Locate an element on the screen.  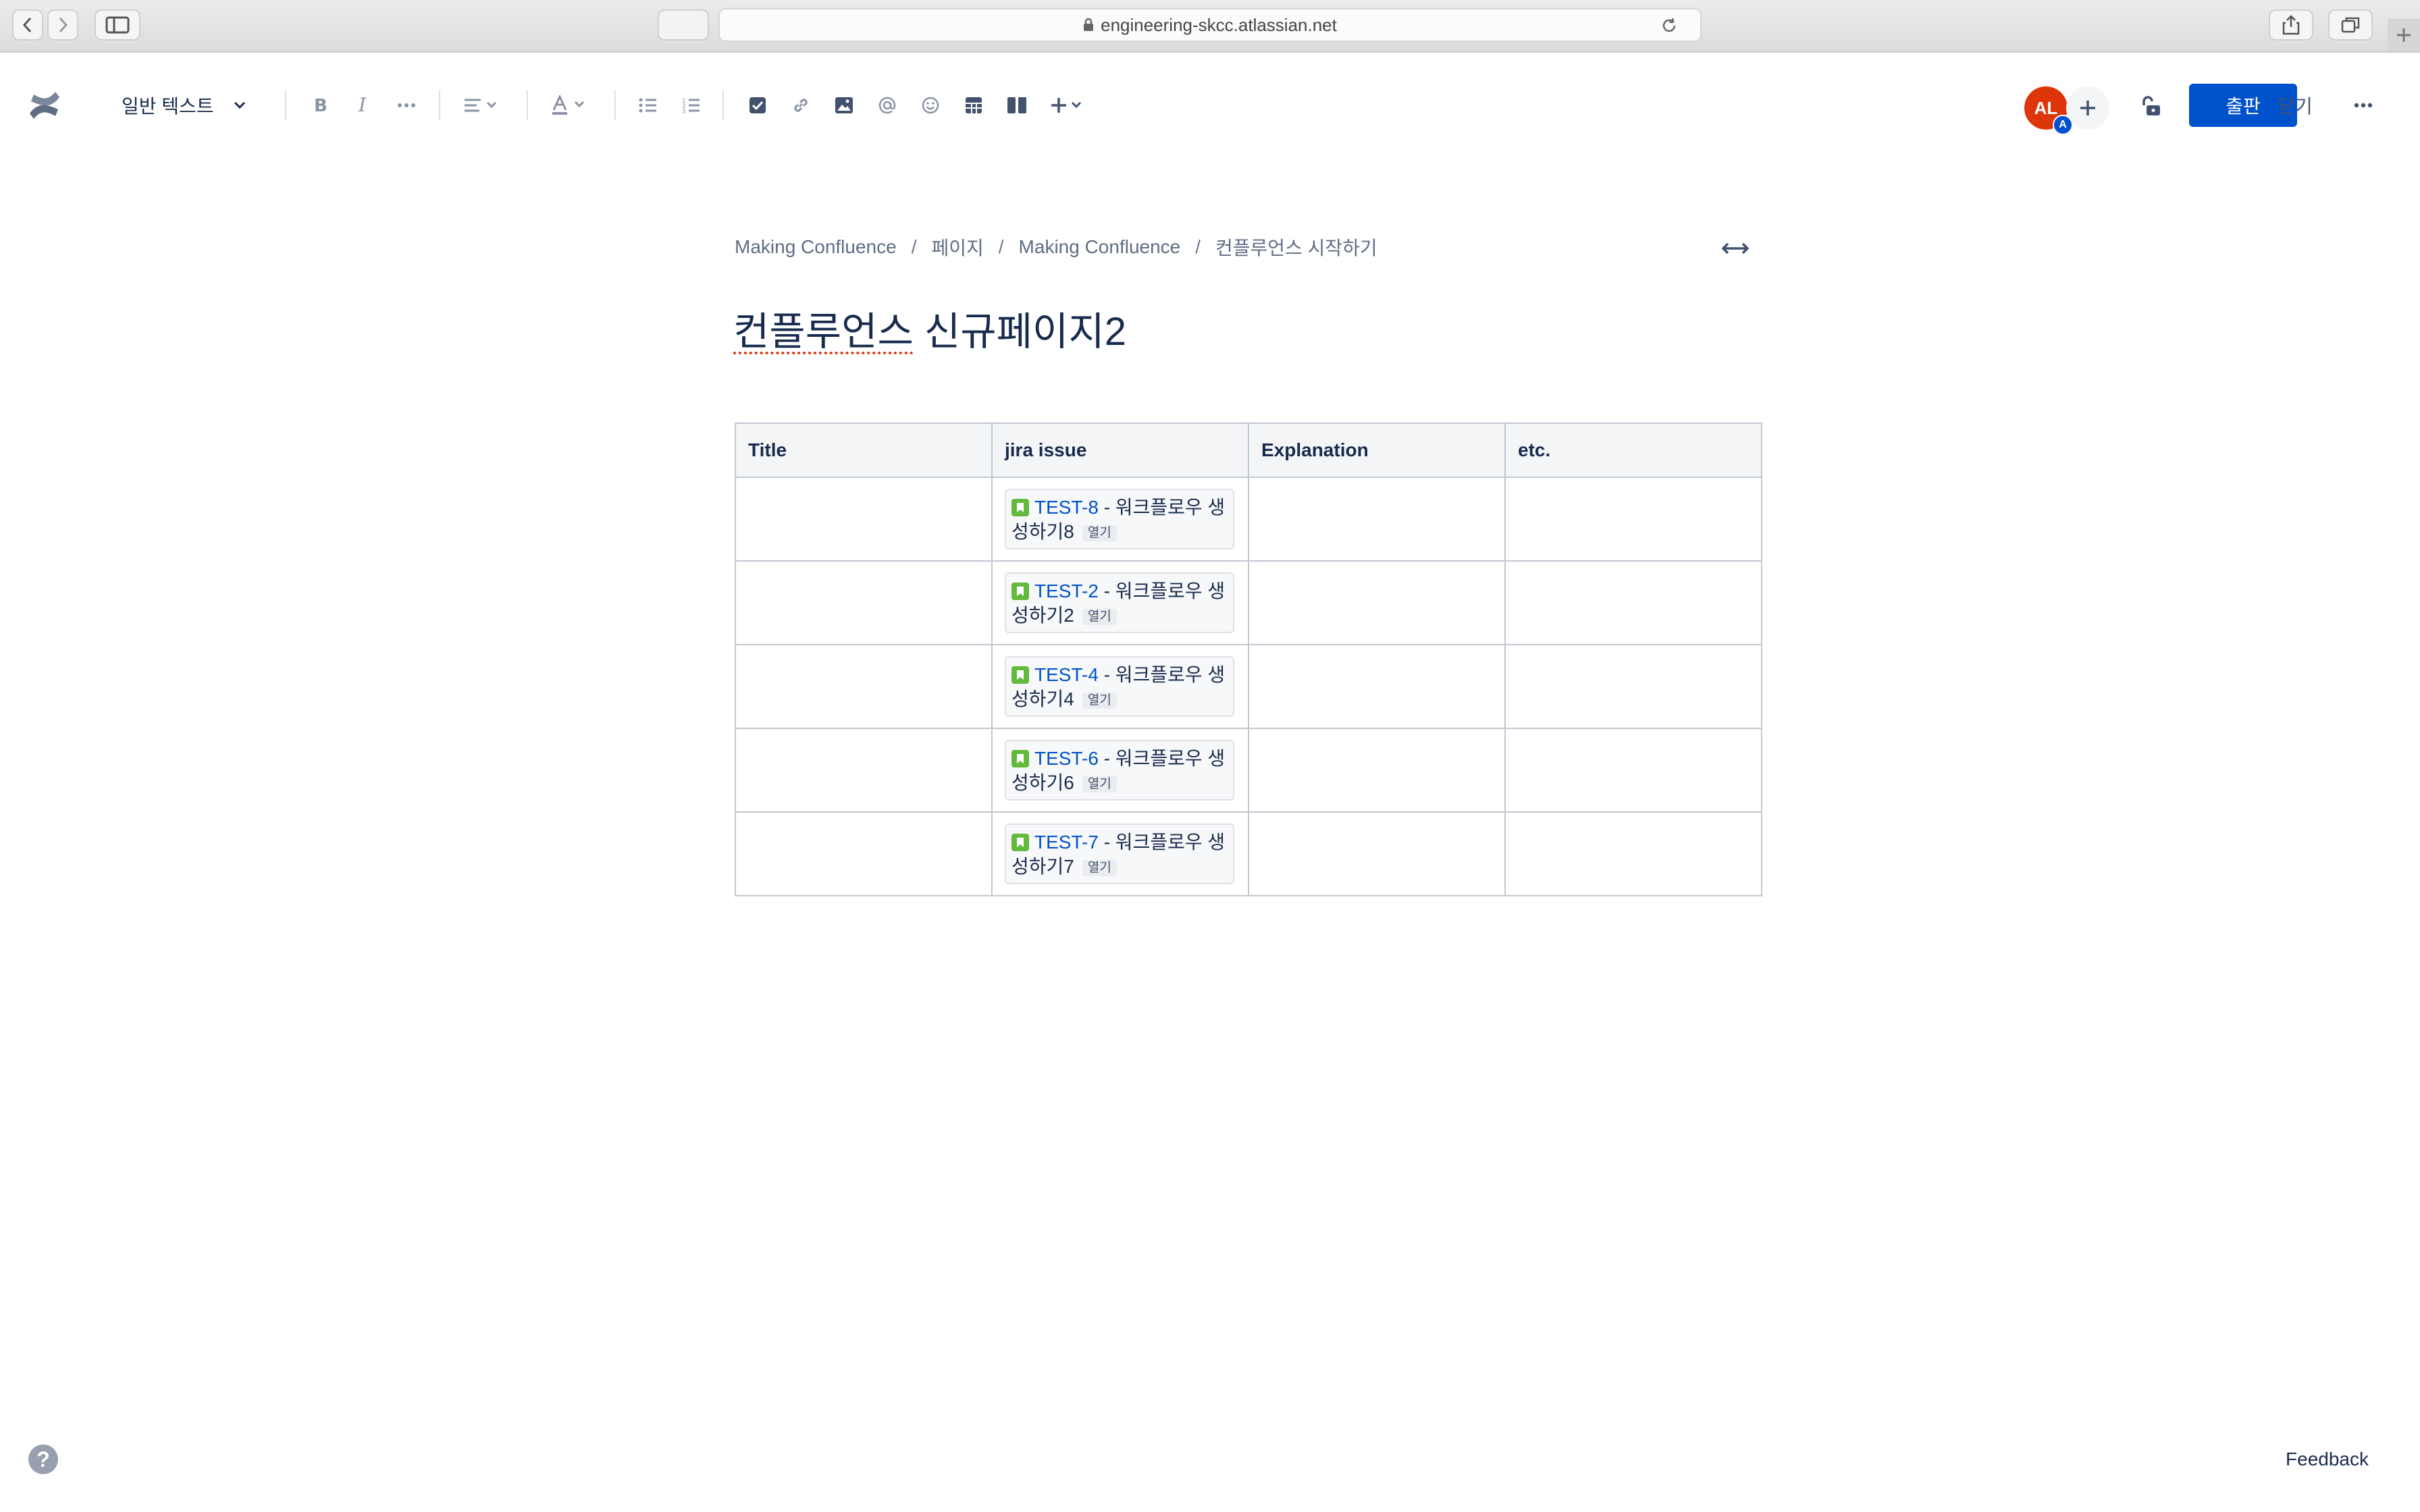
italic-icon: I is located at coordinates (362, 105).